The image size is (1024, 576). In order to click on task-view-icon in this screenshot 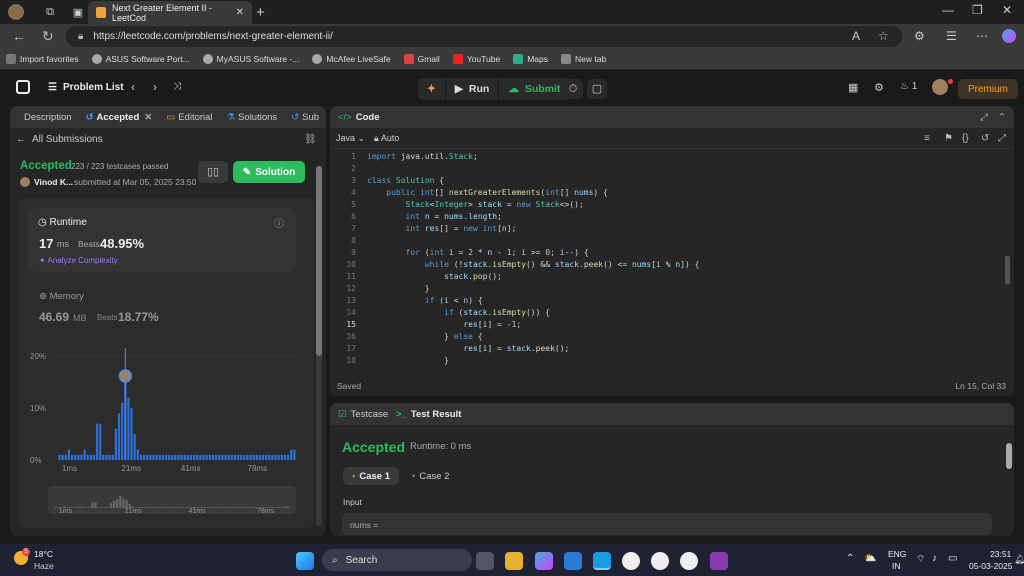, I will do `click(485, 561)`.